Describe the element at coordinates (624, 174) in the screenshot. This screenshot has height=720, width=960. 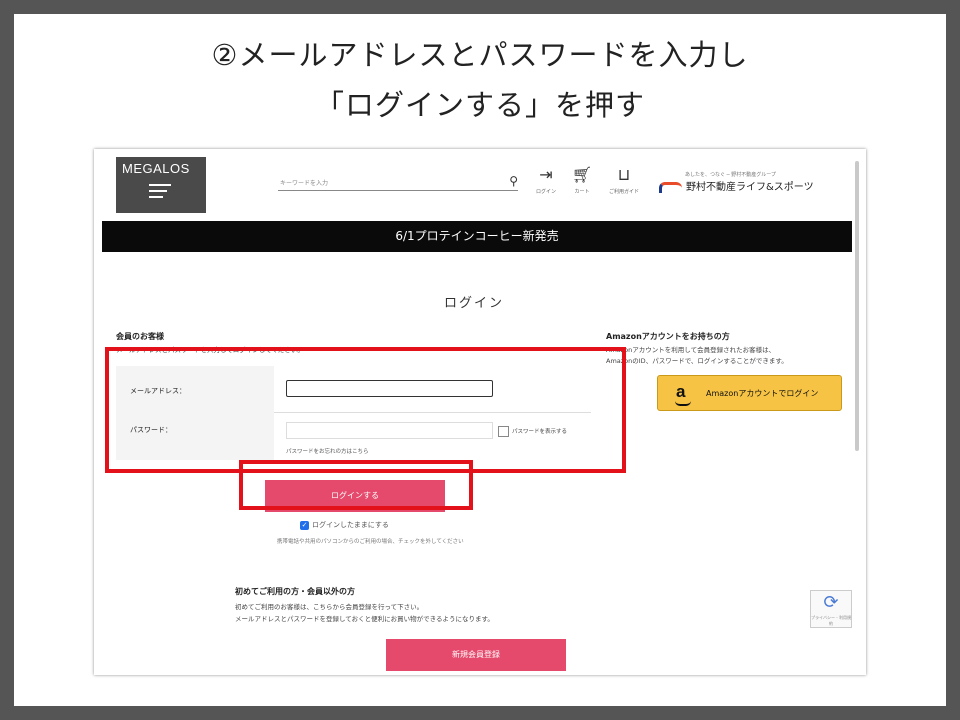
I see `guide-icon: ⊔` at that location.